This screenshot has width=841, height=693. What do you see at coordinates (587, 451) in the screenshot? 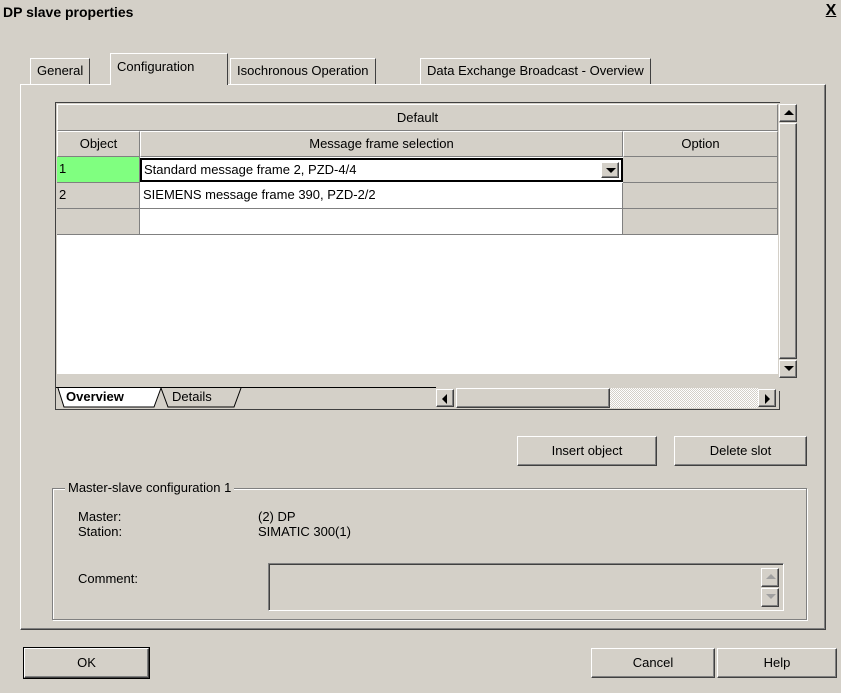
I see `insert-object-button: Insert object` at bounding box center [587, 451].